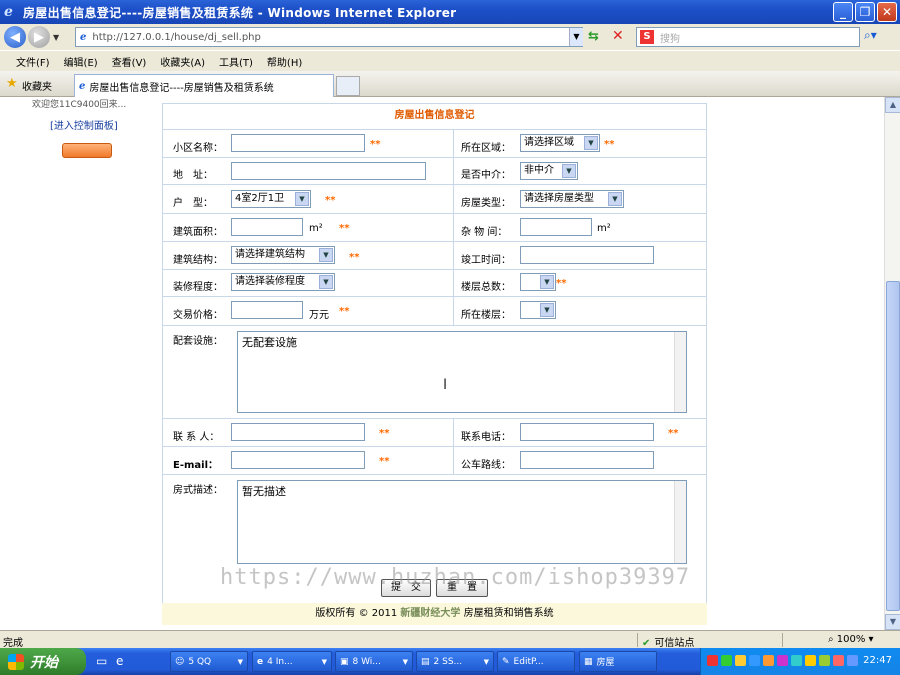 Image resolution: width=900 pixels, height=675 pixels. What do you see at coordinates (298, 432) in the screenshot?
I see `contact-input` at bounding box center [298, 432].